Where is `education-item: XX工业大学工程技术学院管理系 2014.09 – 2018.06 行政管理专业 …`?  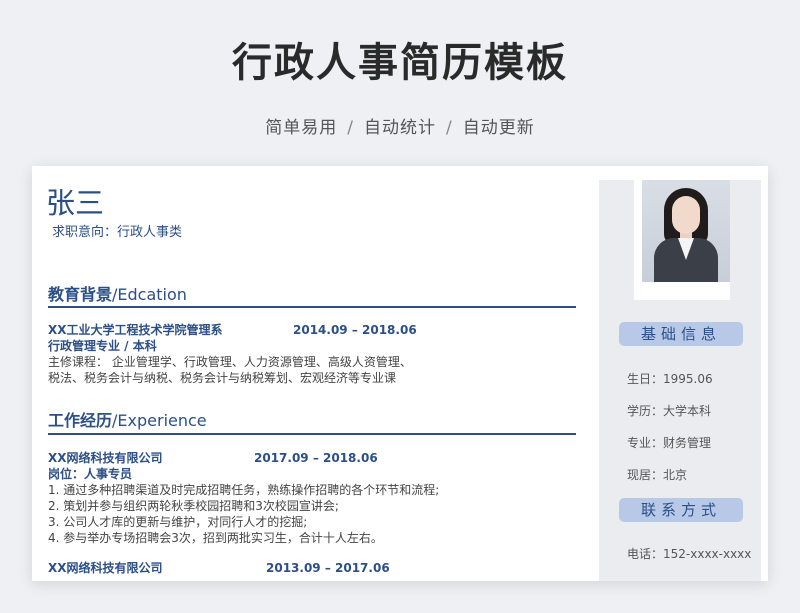 education-item: XX工业大学工程技术学院管理系 2014.09 – 2018.06 行政管理专业 … is located at coordinates (318, 354).